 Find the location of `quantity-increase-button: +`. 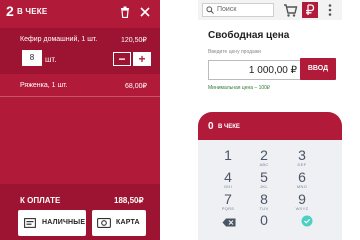

quantity-increase-button: + is located at coordinates (142, 59).